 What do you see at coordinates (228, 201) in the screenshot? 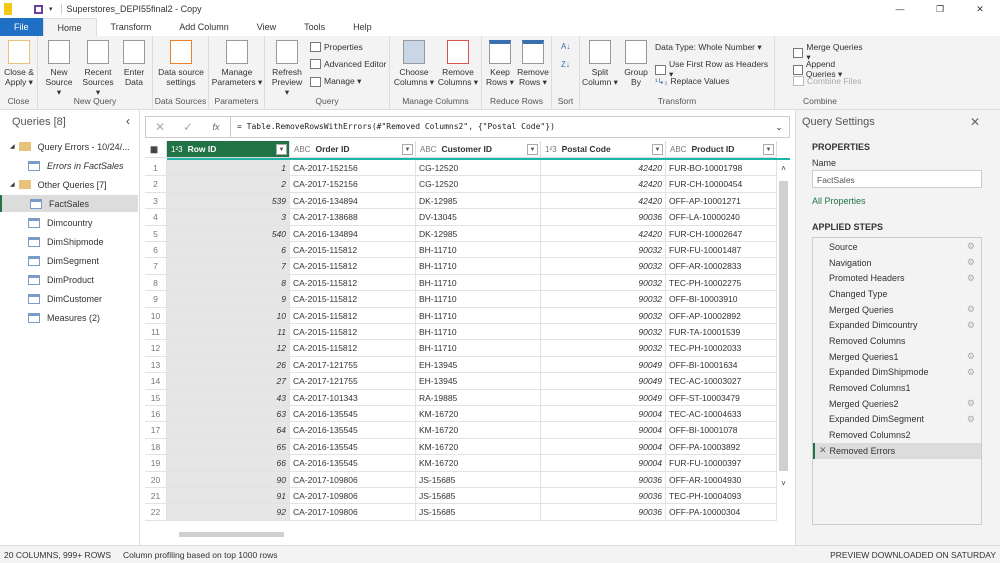
I see `cell-row-id: 539` at bounding box center [228, 201].